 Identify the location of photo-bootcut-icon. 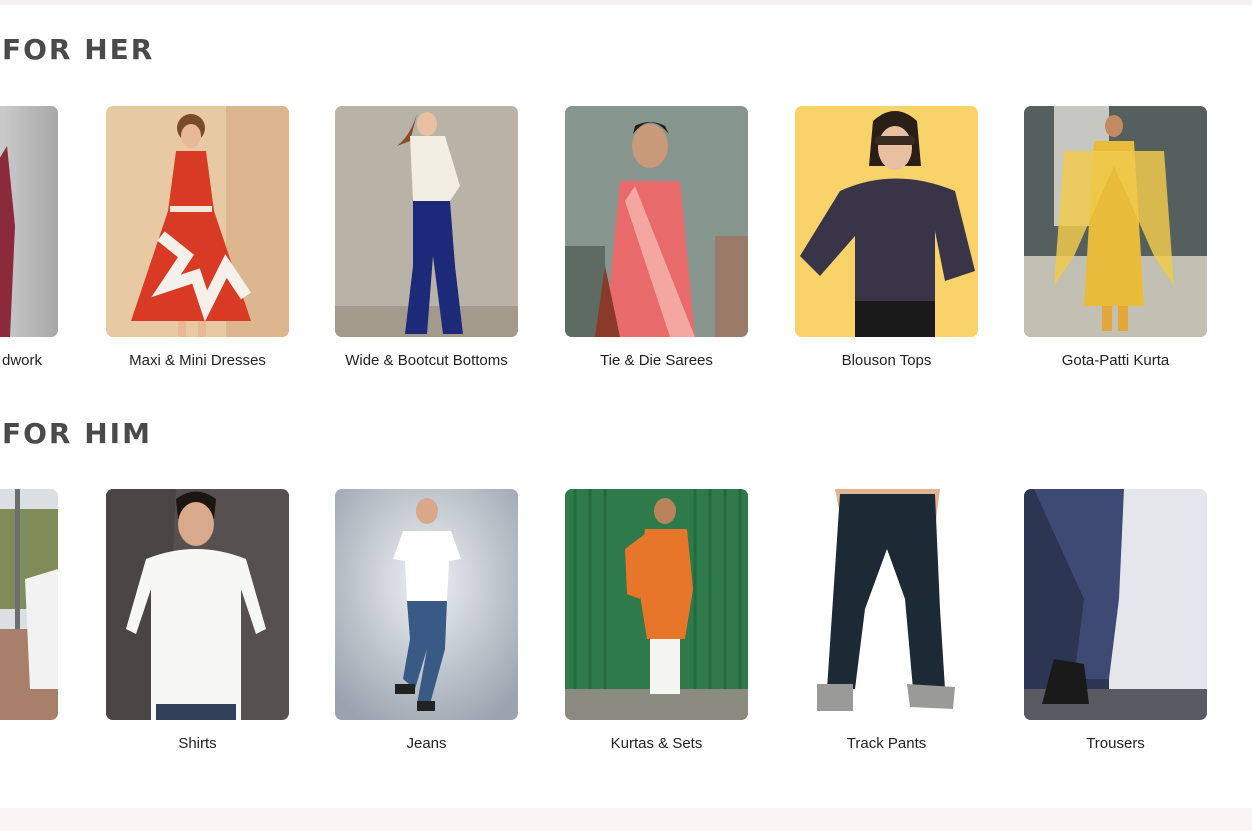
(426, 221).